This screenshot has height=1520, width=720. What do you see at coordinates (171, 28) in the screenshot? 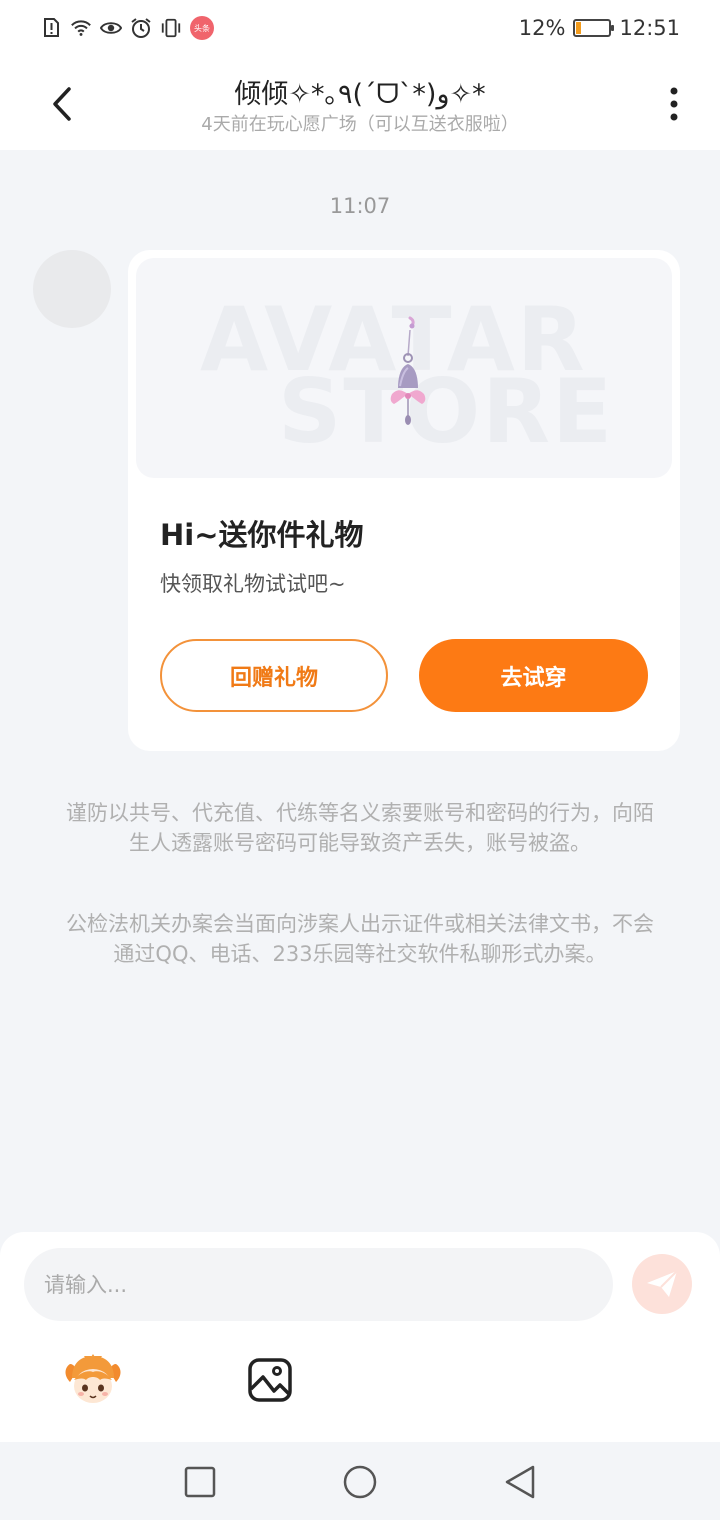
I see `vibrate-icon` at bounding box center [171, 28].